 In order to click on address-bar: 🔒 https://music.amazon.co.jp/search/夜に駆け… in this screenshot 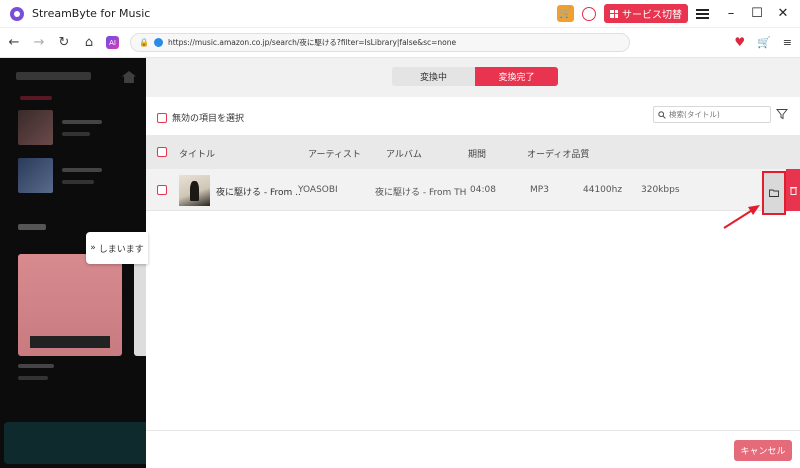, I will do `click(380, 42)`.